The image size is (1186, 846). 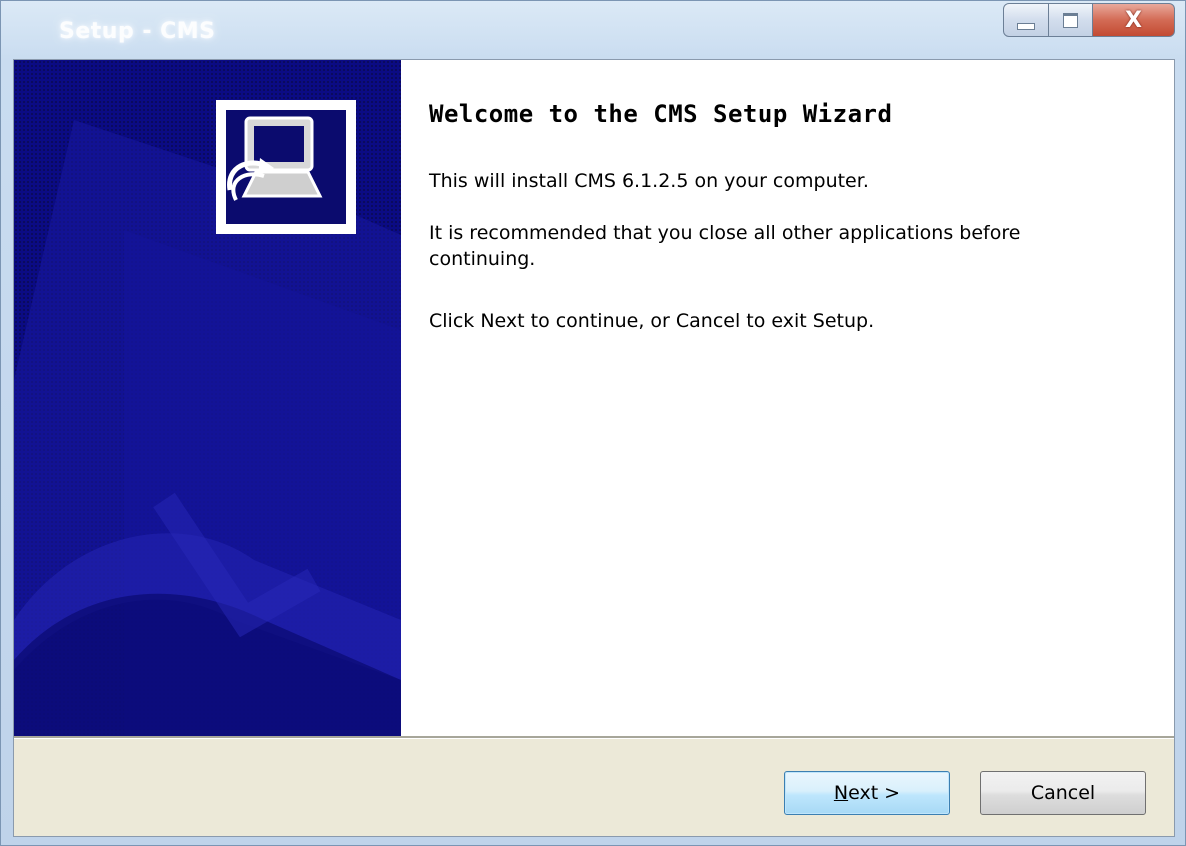 What do you see at coordinates (841, 793) in the screenshot?
I see `next-mnemonic: N` at bounding box center [841, 793].